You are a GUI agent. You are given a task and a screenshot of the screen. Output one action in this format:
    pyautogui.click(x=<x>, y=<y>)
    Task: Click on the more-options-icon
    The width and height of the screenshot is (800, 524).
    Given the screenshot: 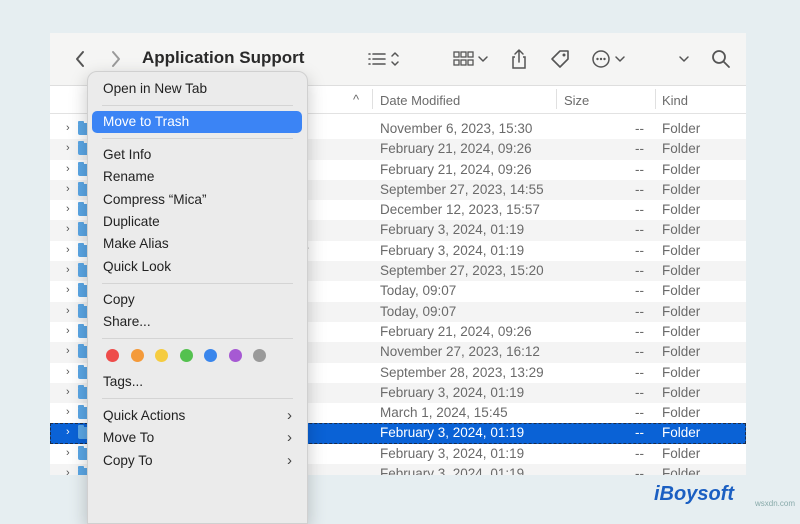 What is the action you would take?
    pyautogui.click(x=610, y=59)
    